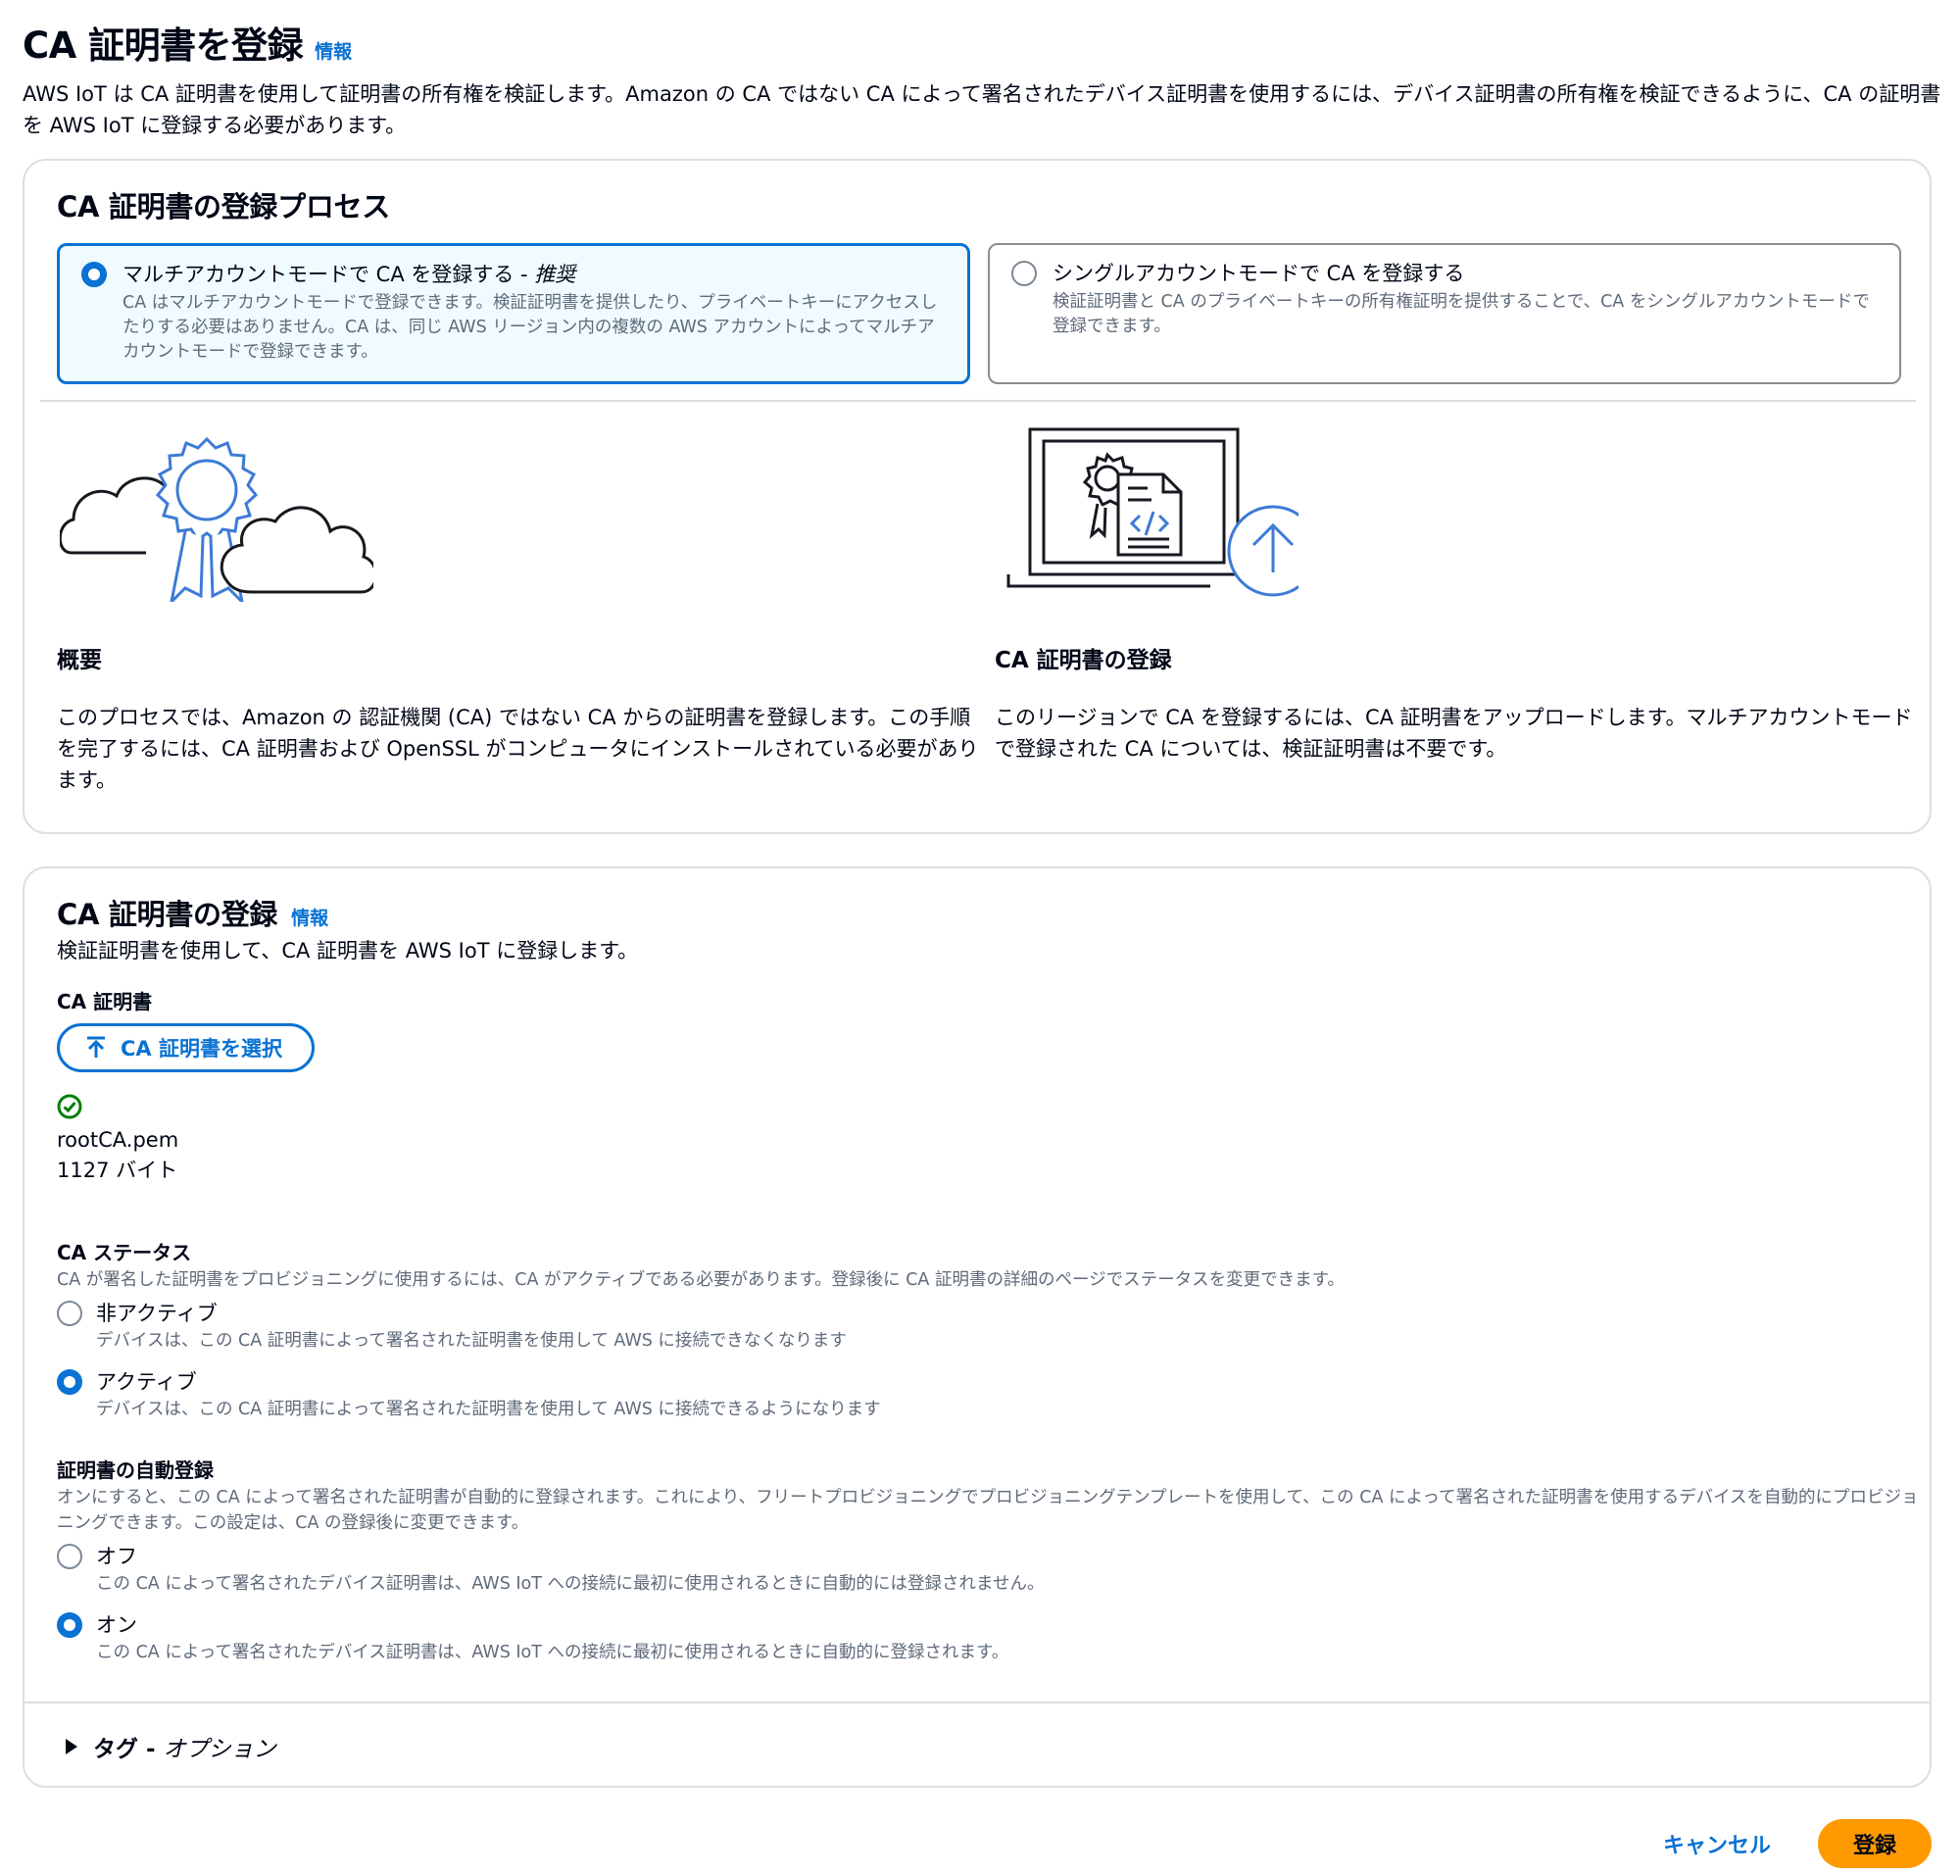  I want to click on upload-icon, so click(96, 1047).